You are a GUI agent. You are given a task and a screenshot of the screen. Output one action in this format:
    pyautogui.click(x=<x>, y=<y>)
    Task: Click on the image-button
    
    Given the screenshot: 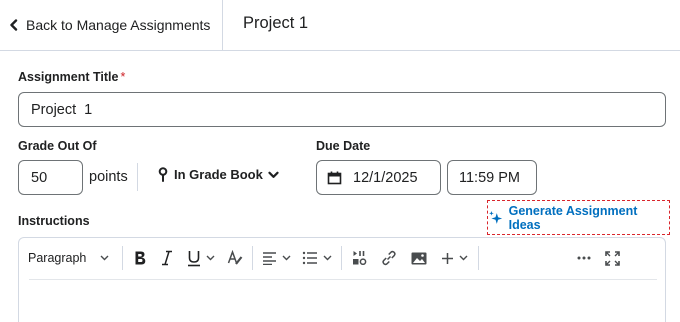 What is the action you would take?
    pyautogui.click(x=419, y=258)
    